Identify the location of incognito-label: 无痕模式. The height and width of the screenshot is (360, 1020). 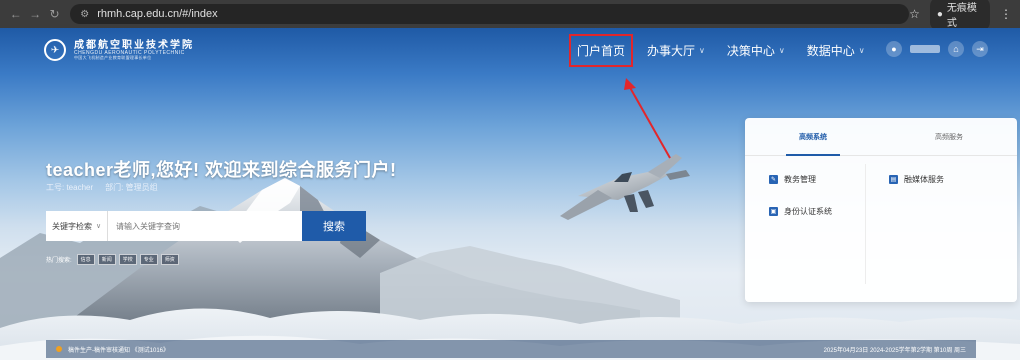
(961, 16).